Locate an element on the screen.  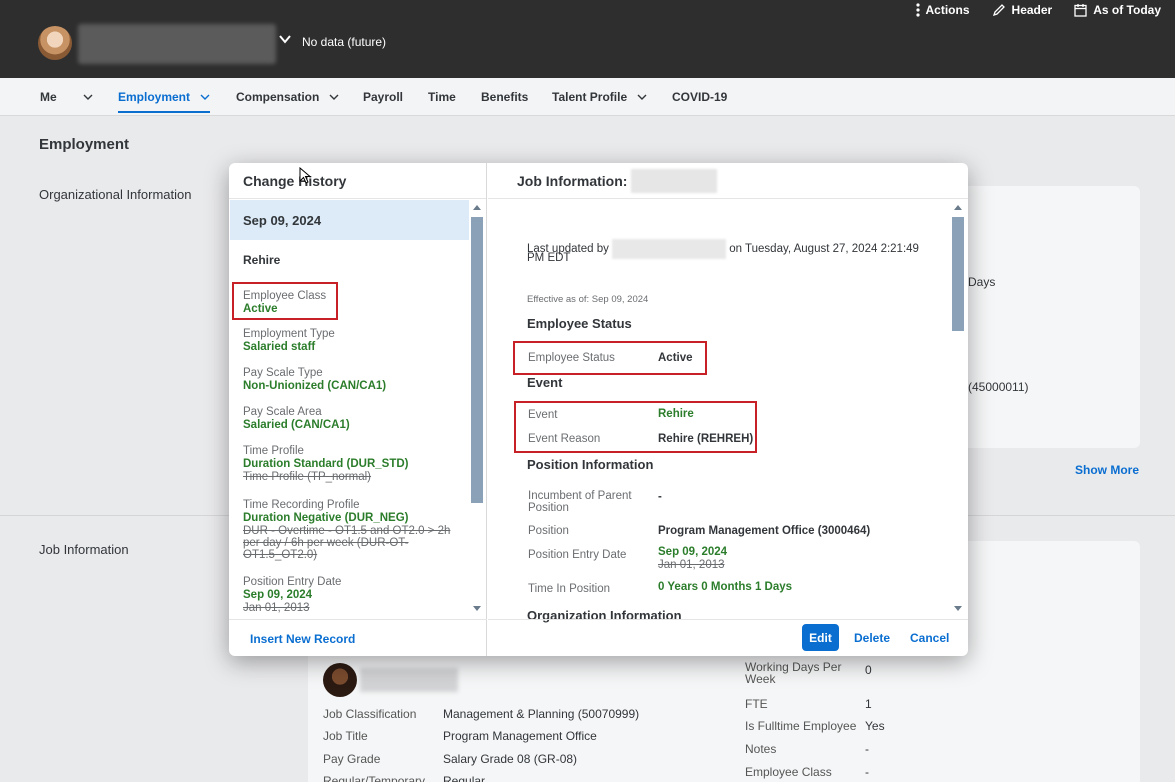
change-old-value: Time Profile (TP_normal) is located at coordinates (307, 477).